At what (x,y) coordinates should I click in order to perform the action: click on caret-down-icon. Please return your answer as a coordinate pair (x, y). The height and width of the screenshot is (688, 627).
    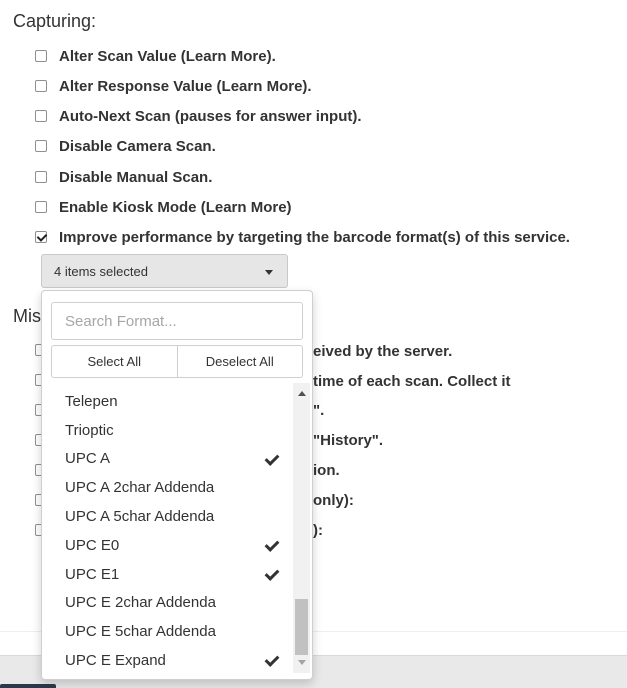
    Looking at the image, I should click on (269, 272).